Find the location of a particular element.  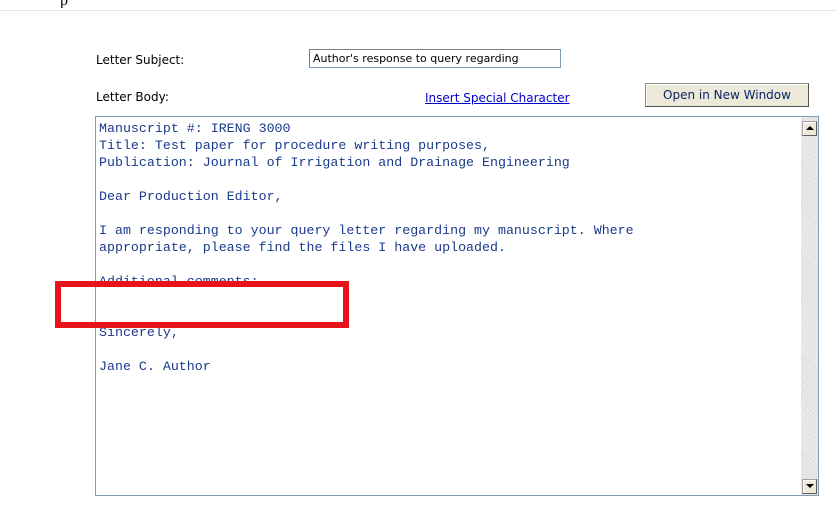

letter-body-label: Letter Body: is located at coordinates (132, 97).